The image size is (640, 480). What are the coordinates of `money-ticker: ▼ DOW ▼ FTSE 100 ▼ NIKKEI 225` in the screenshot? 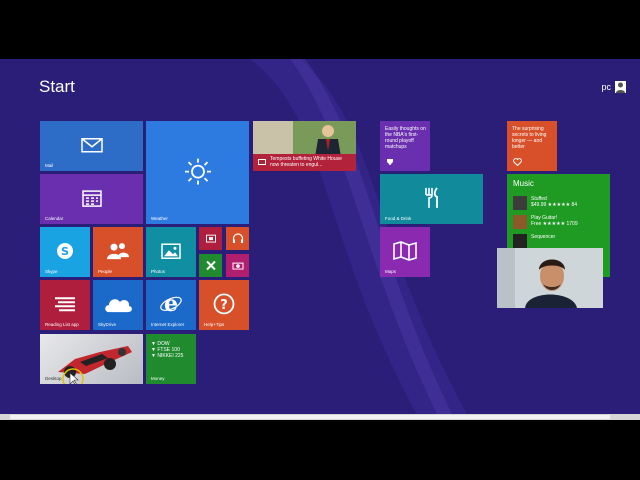 It's located at (167, 350).